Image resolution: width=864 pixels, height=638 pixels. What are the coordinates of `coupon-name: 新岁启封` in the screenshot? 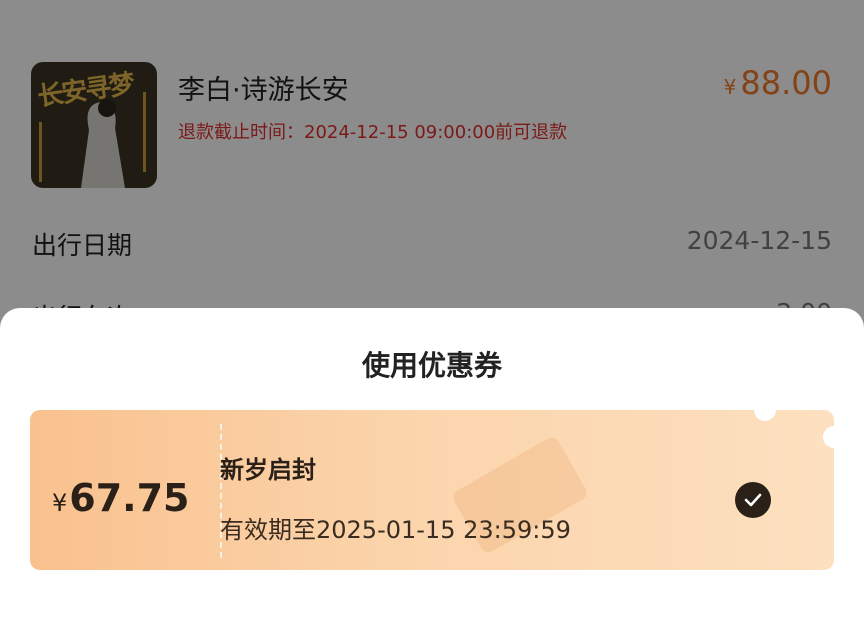 It's located at (268, 470).